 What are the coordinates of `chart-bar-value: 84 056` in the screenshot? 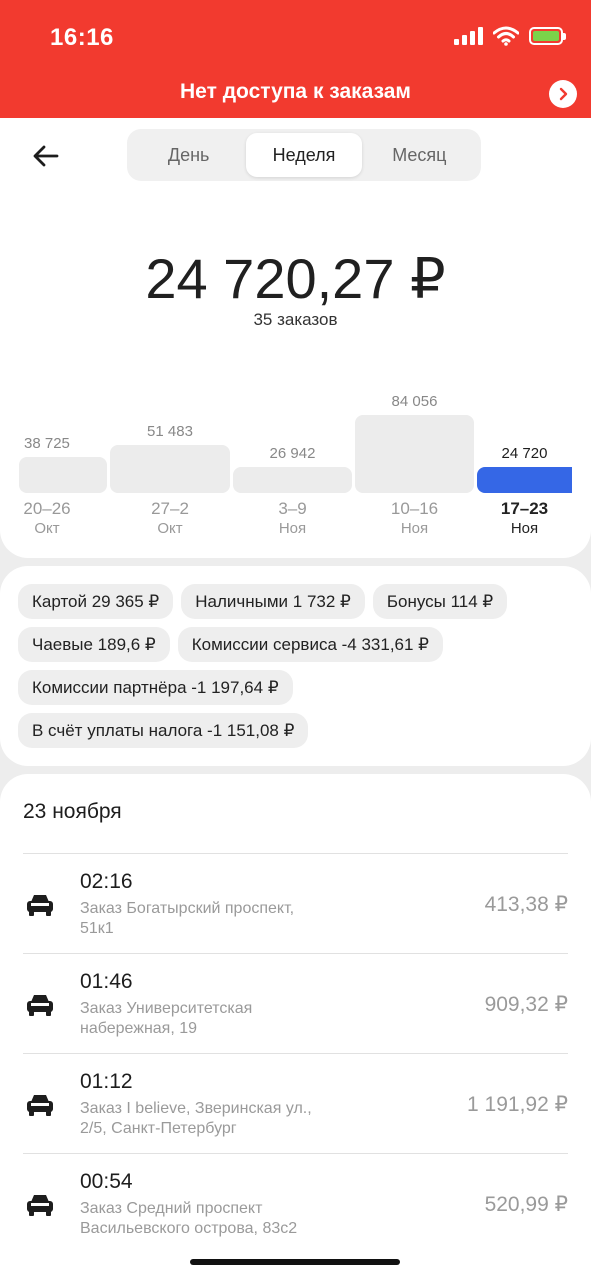 It's located at (414, 401).